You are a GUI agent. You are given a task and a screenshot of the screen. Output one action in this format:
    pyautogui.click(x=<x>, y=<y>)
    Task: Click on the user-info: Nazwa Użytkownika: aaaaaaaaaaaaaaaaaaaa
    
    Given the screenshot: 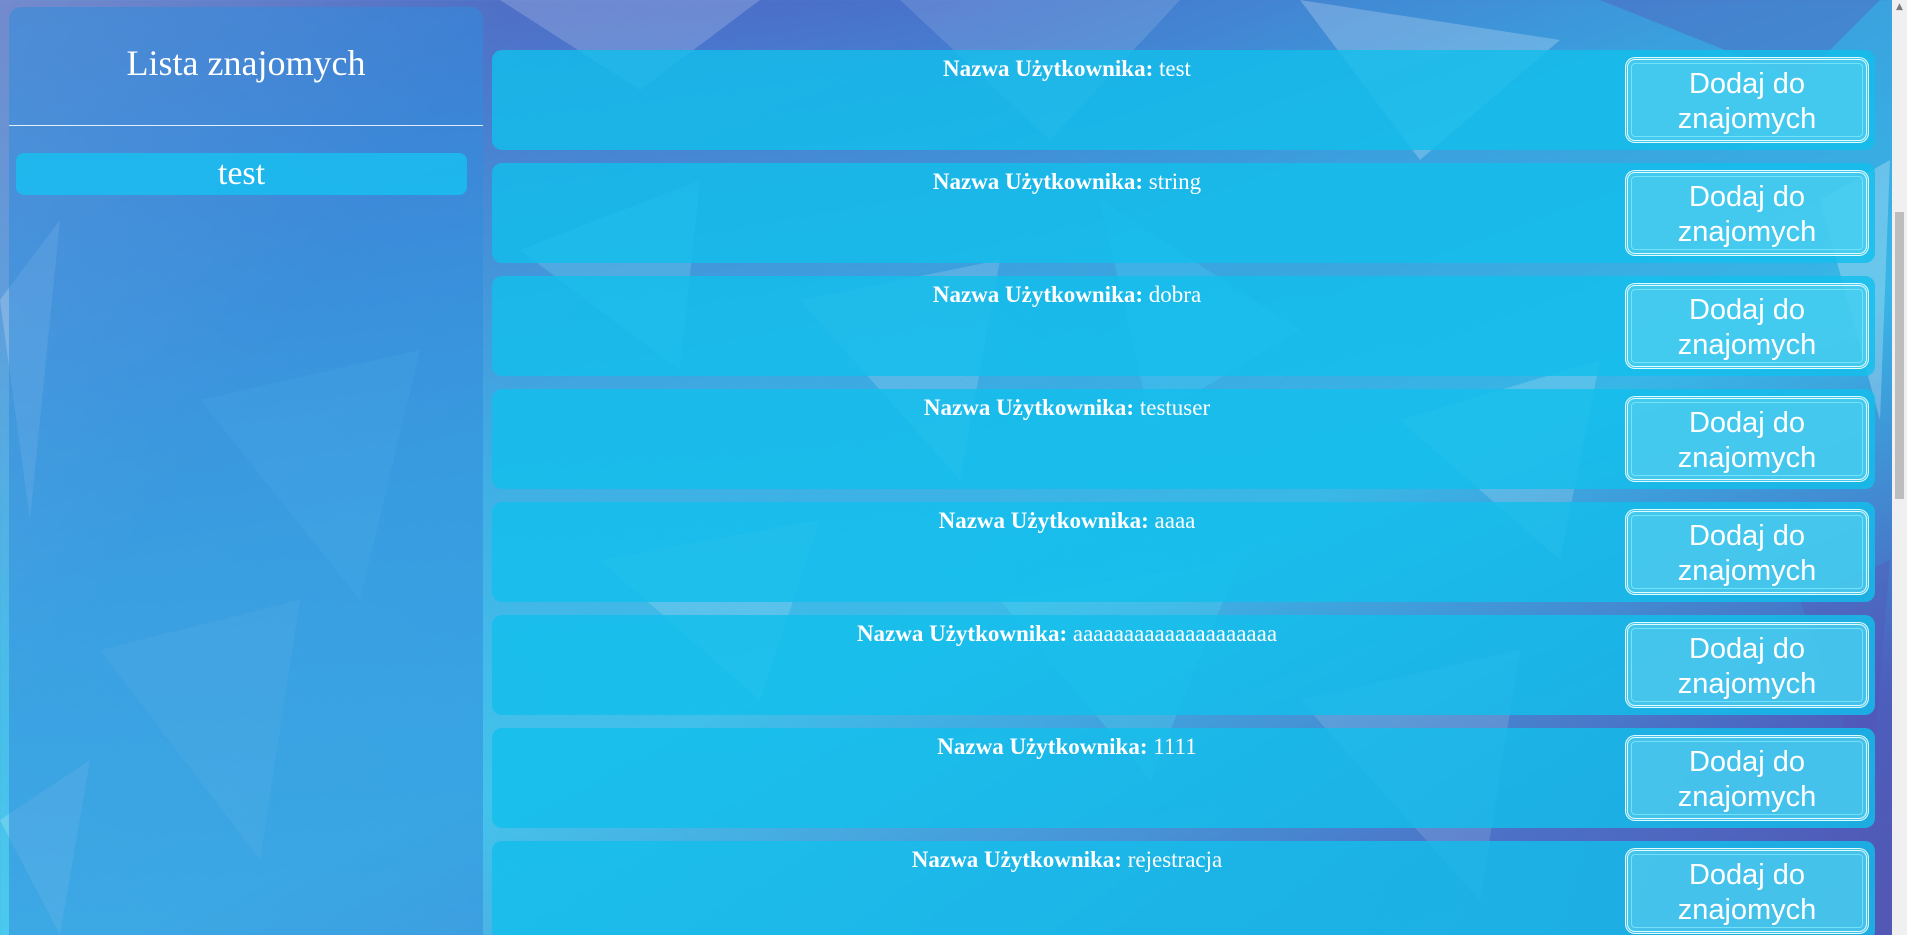 What is the action you would take?
    pyautogui.click(x=1067, y=634)
    